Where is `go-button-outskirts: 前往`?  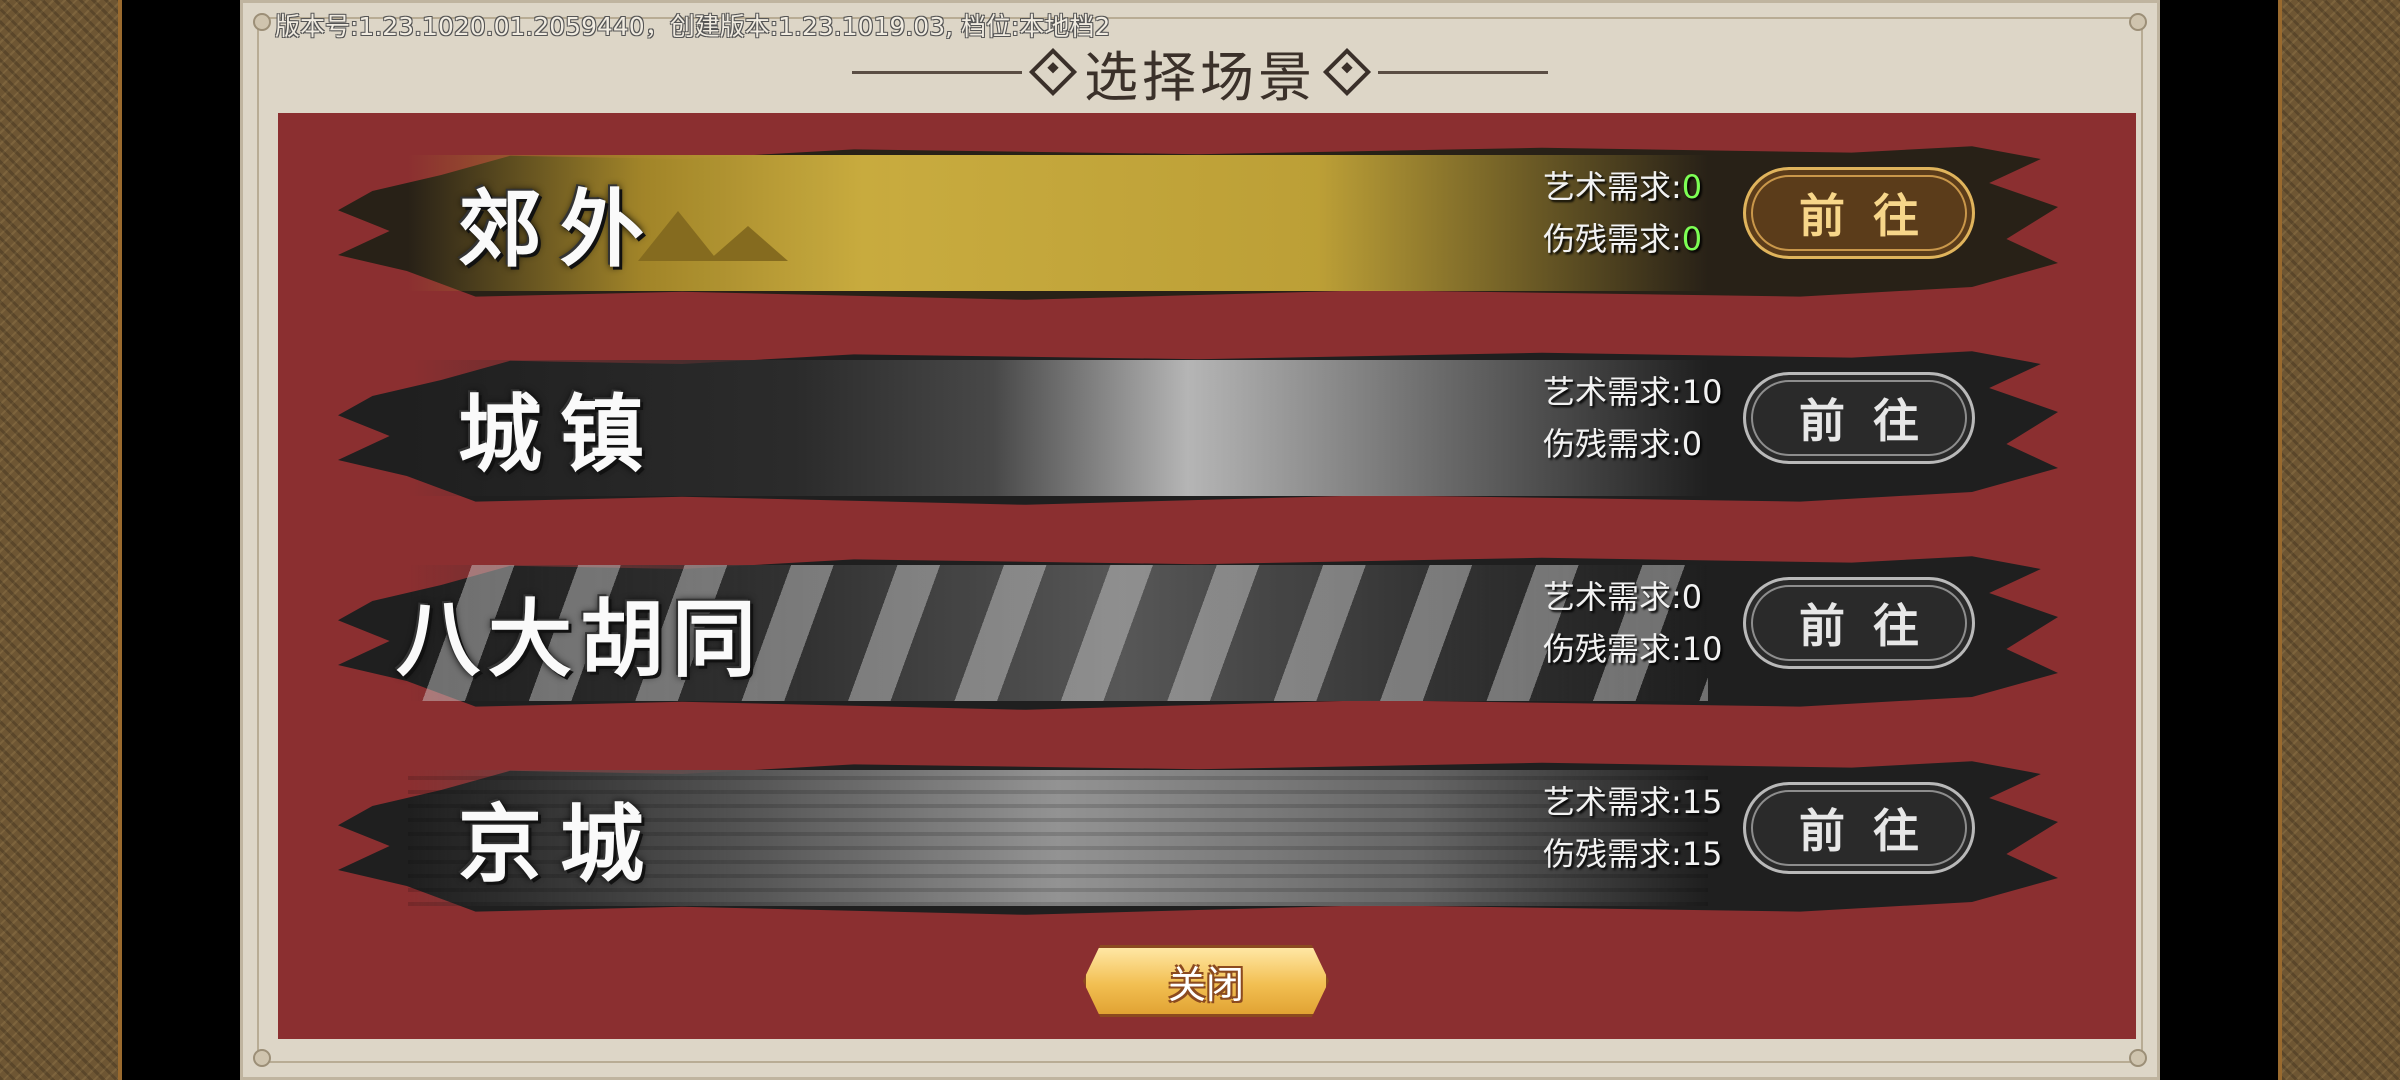
go-button-outskirts: 前往 is located at coordinates (1859, 213).